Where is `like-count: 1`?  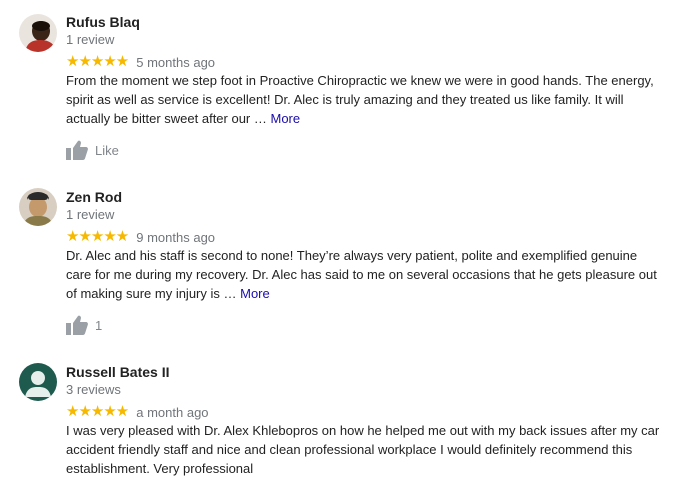
like-count: 1 is located at coordinates (99, 325).